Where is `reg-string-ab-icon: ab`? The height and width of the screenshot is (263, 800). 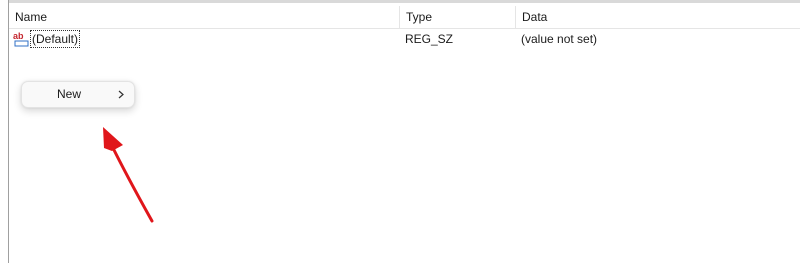 reg-string-ab-icon: ab is located at coordinates (21, 39).